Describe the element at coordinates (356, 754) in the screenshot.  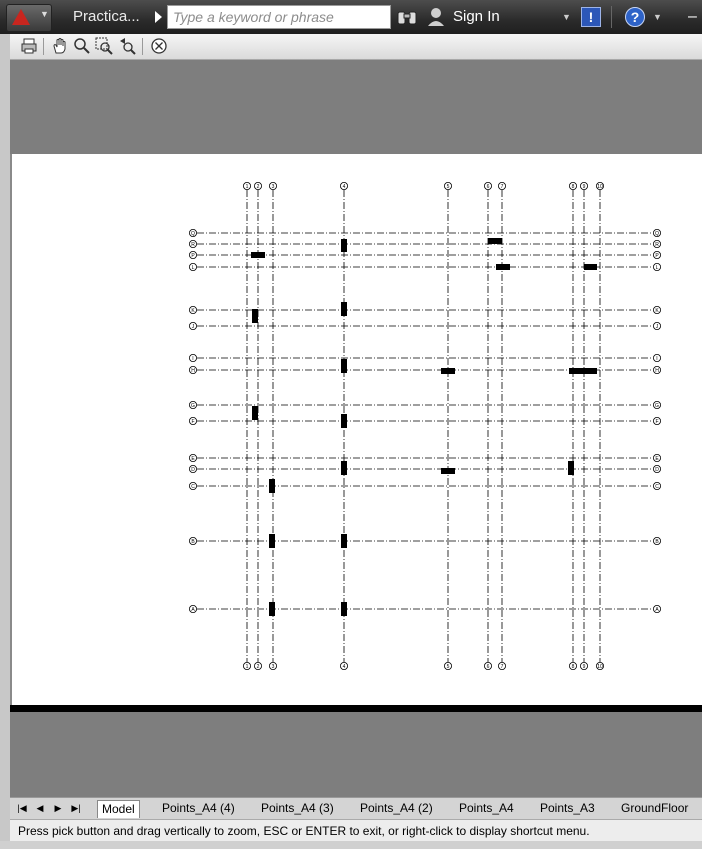
I see `viewport-background-bottom` at that location.